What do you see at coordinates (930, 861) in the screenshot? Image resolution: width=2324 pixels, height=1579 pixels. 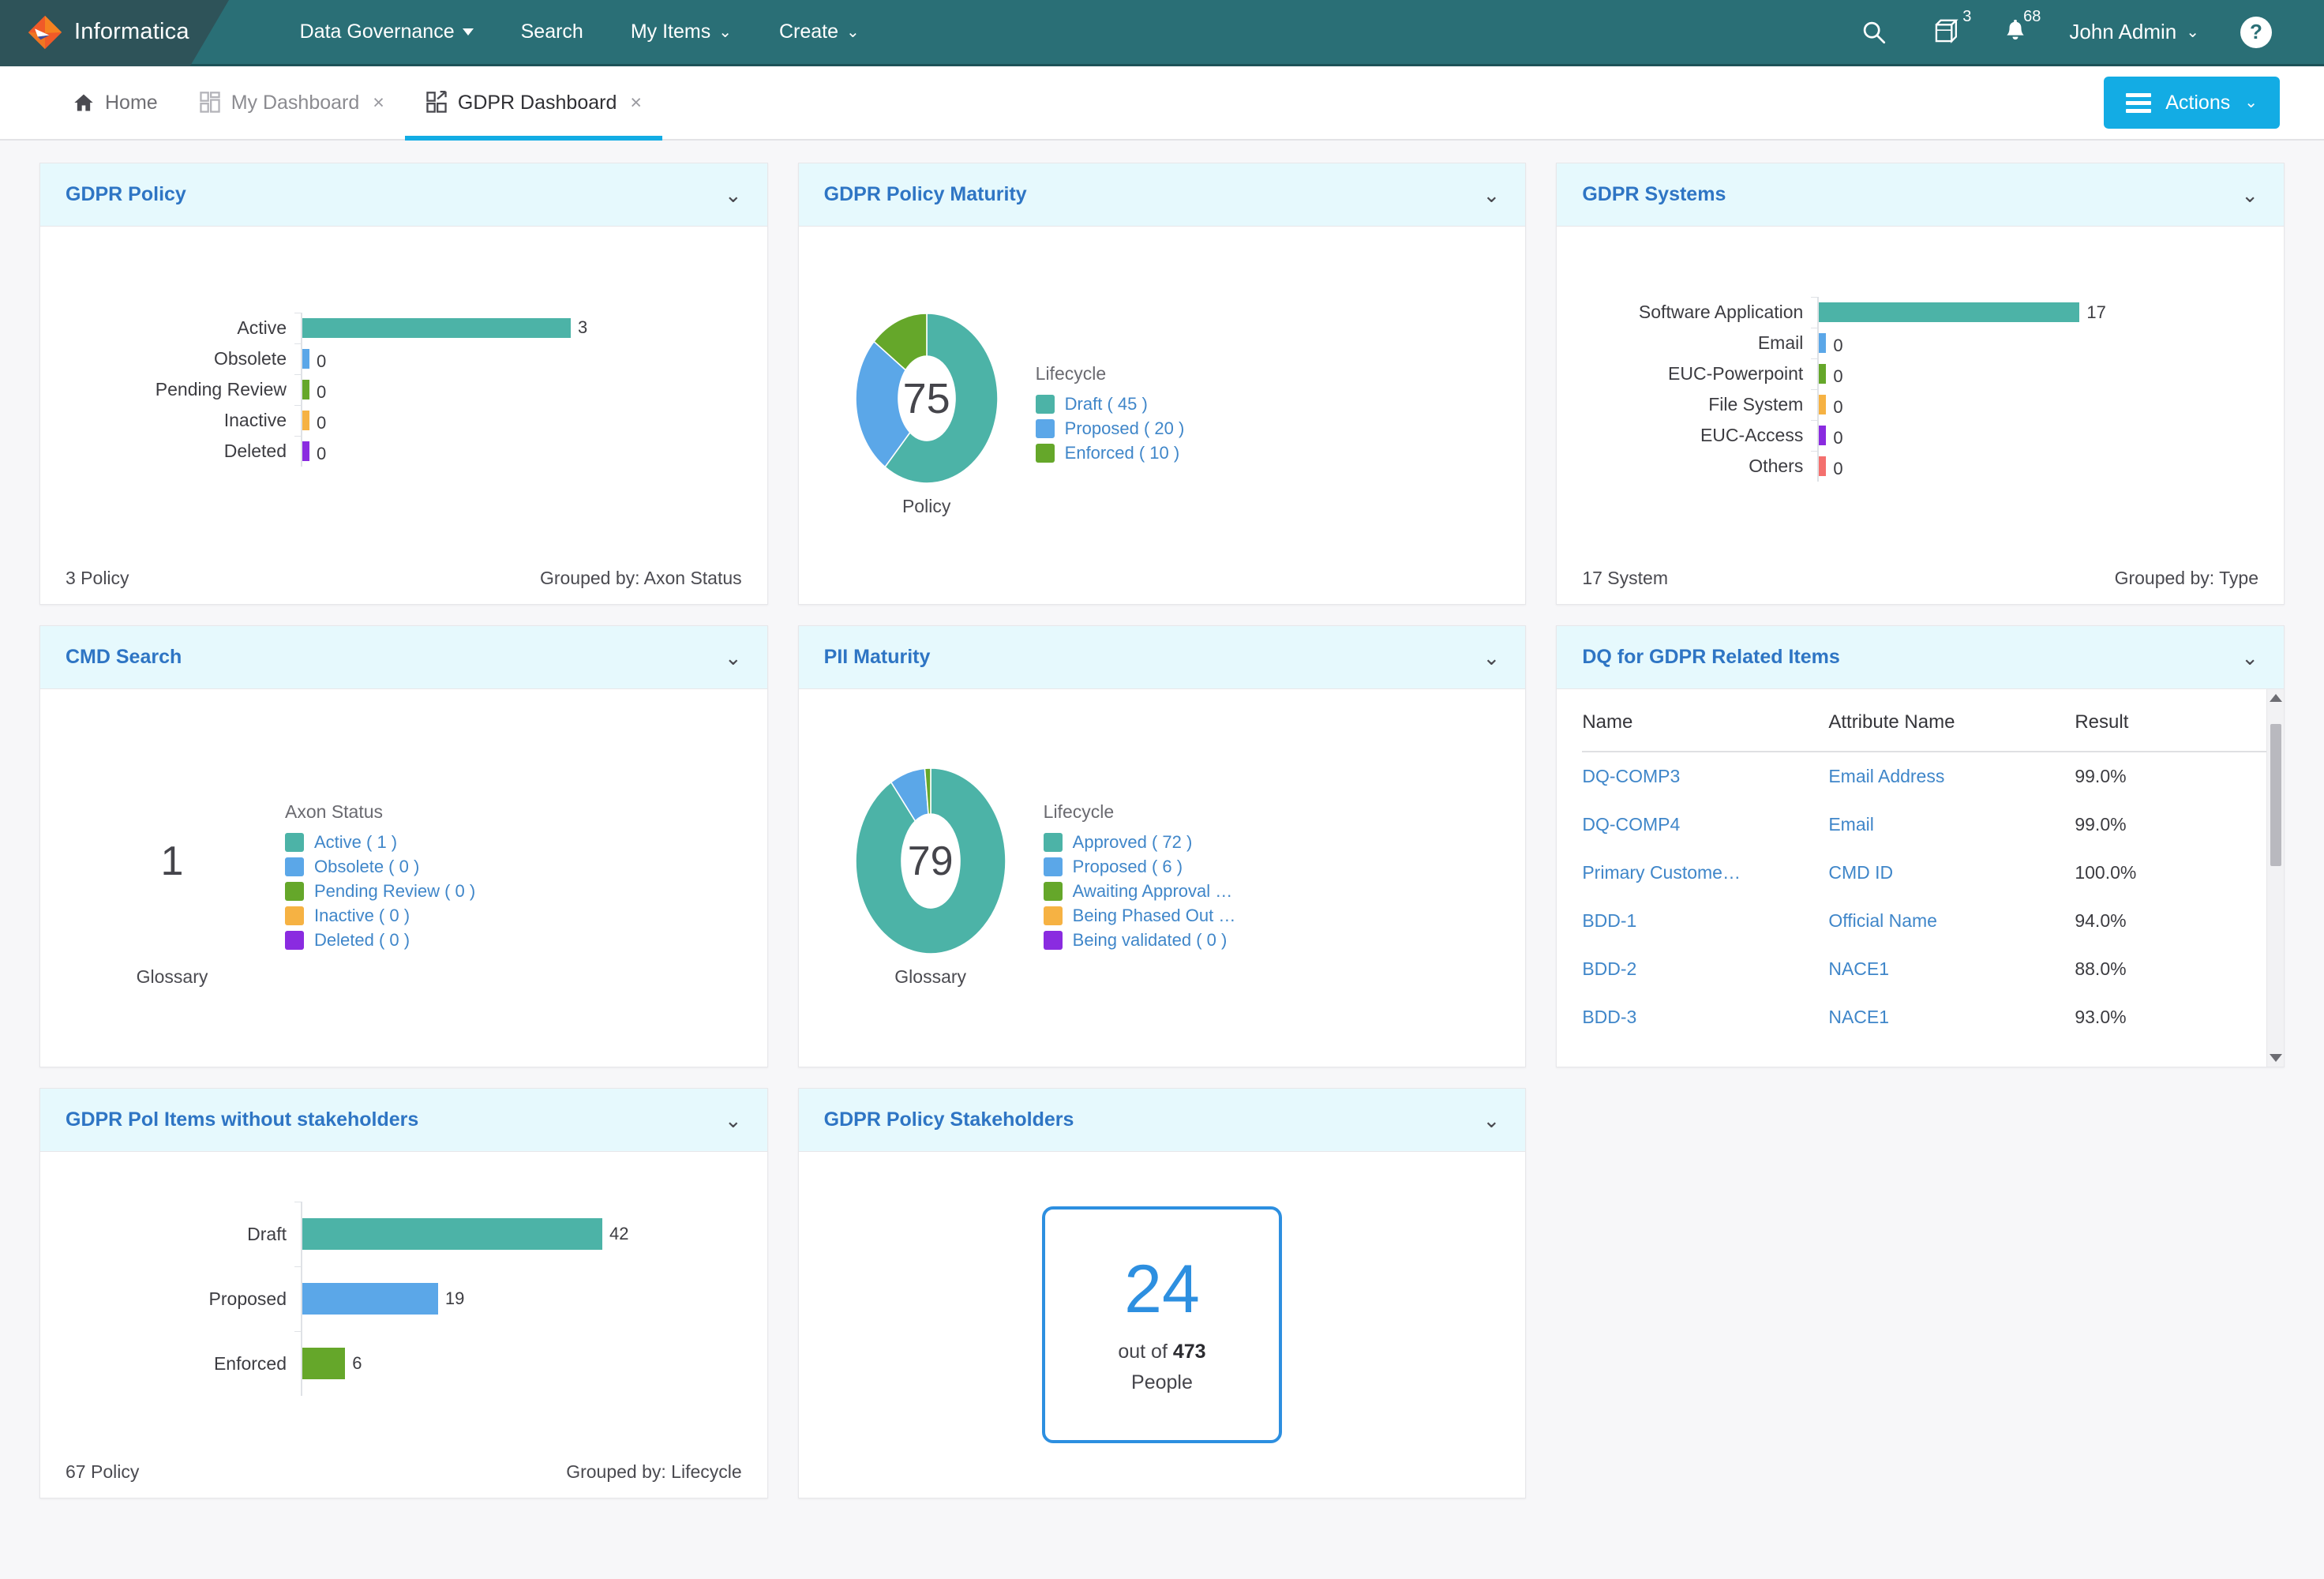 I see `donut-graphic: 79` at bounding box center [930, 861].